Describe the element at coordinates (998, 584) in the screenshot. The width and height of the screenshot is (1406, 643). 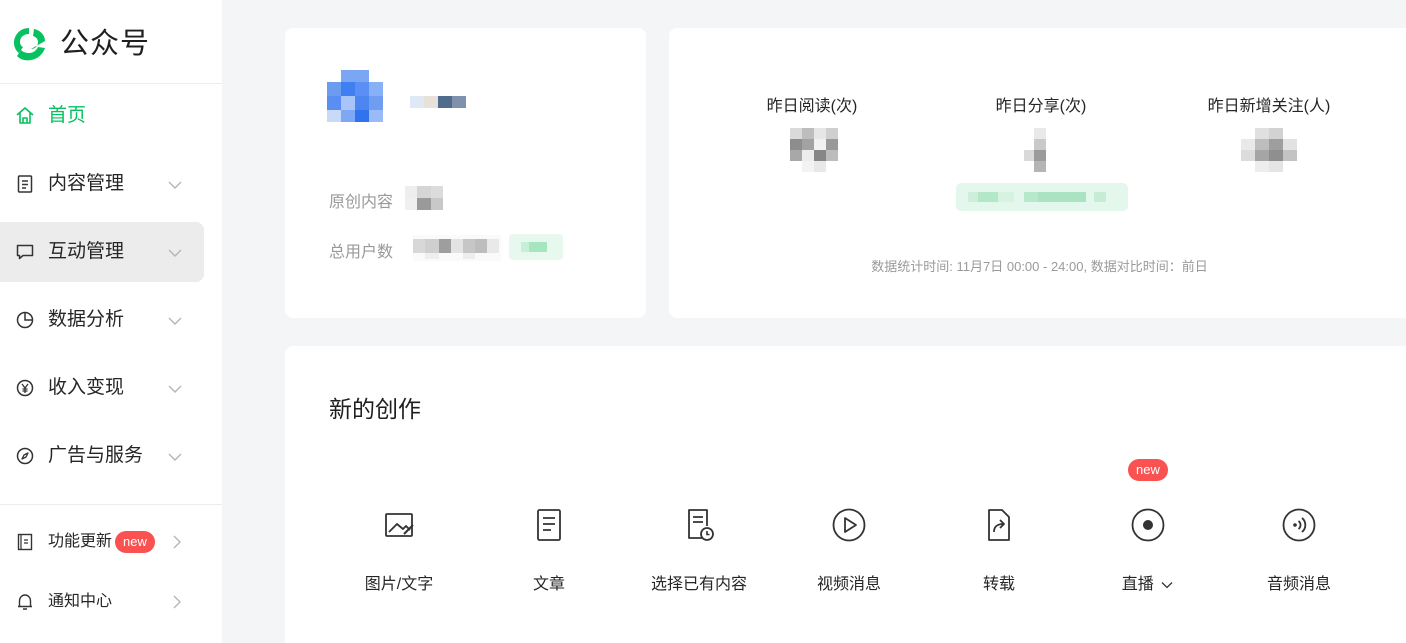
I see `tool-label: 转载` at that location.